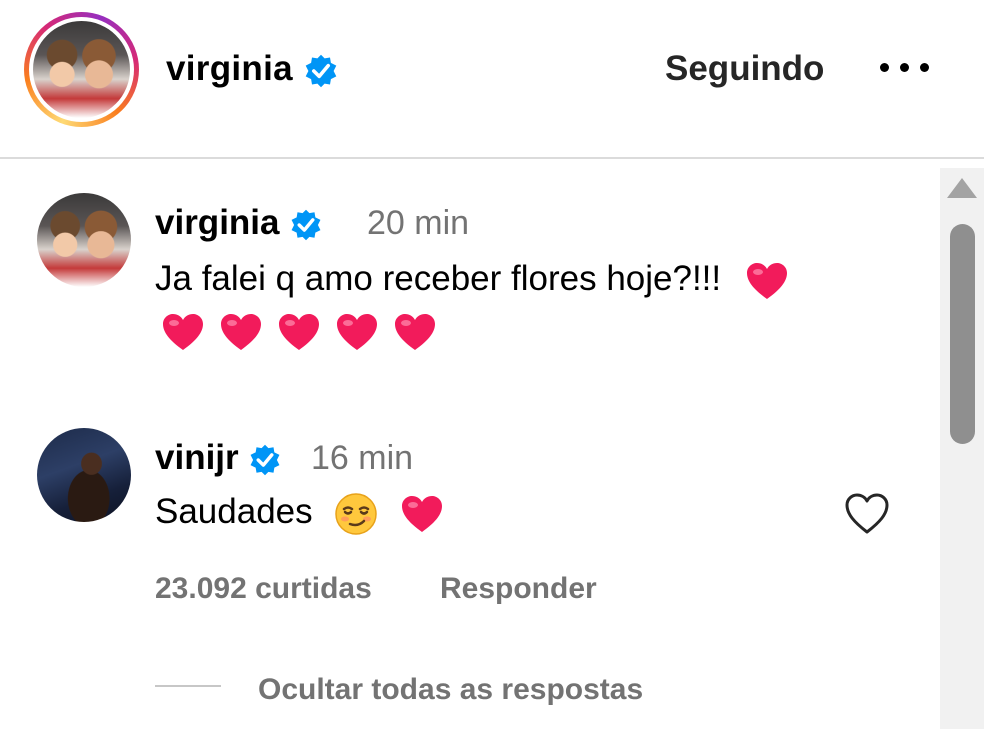  I want to click on comment-avatar-virginia, so click(84, 240).